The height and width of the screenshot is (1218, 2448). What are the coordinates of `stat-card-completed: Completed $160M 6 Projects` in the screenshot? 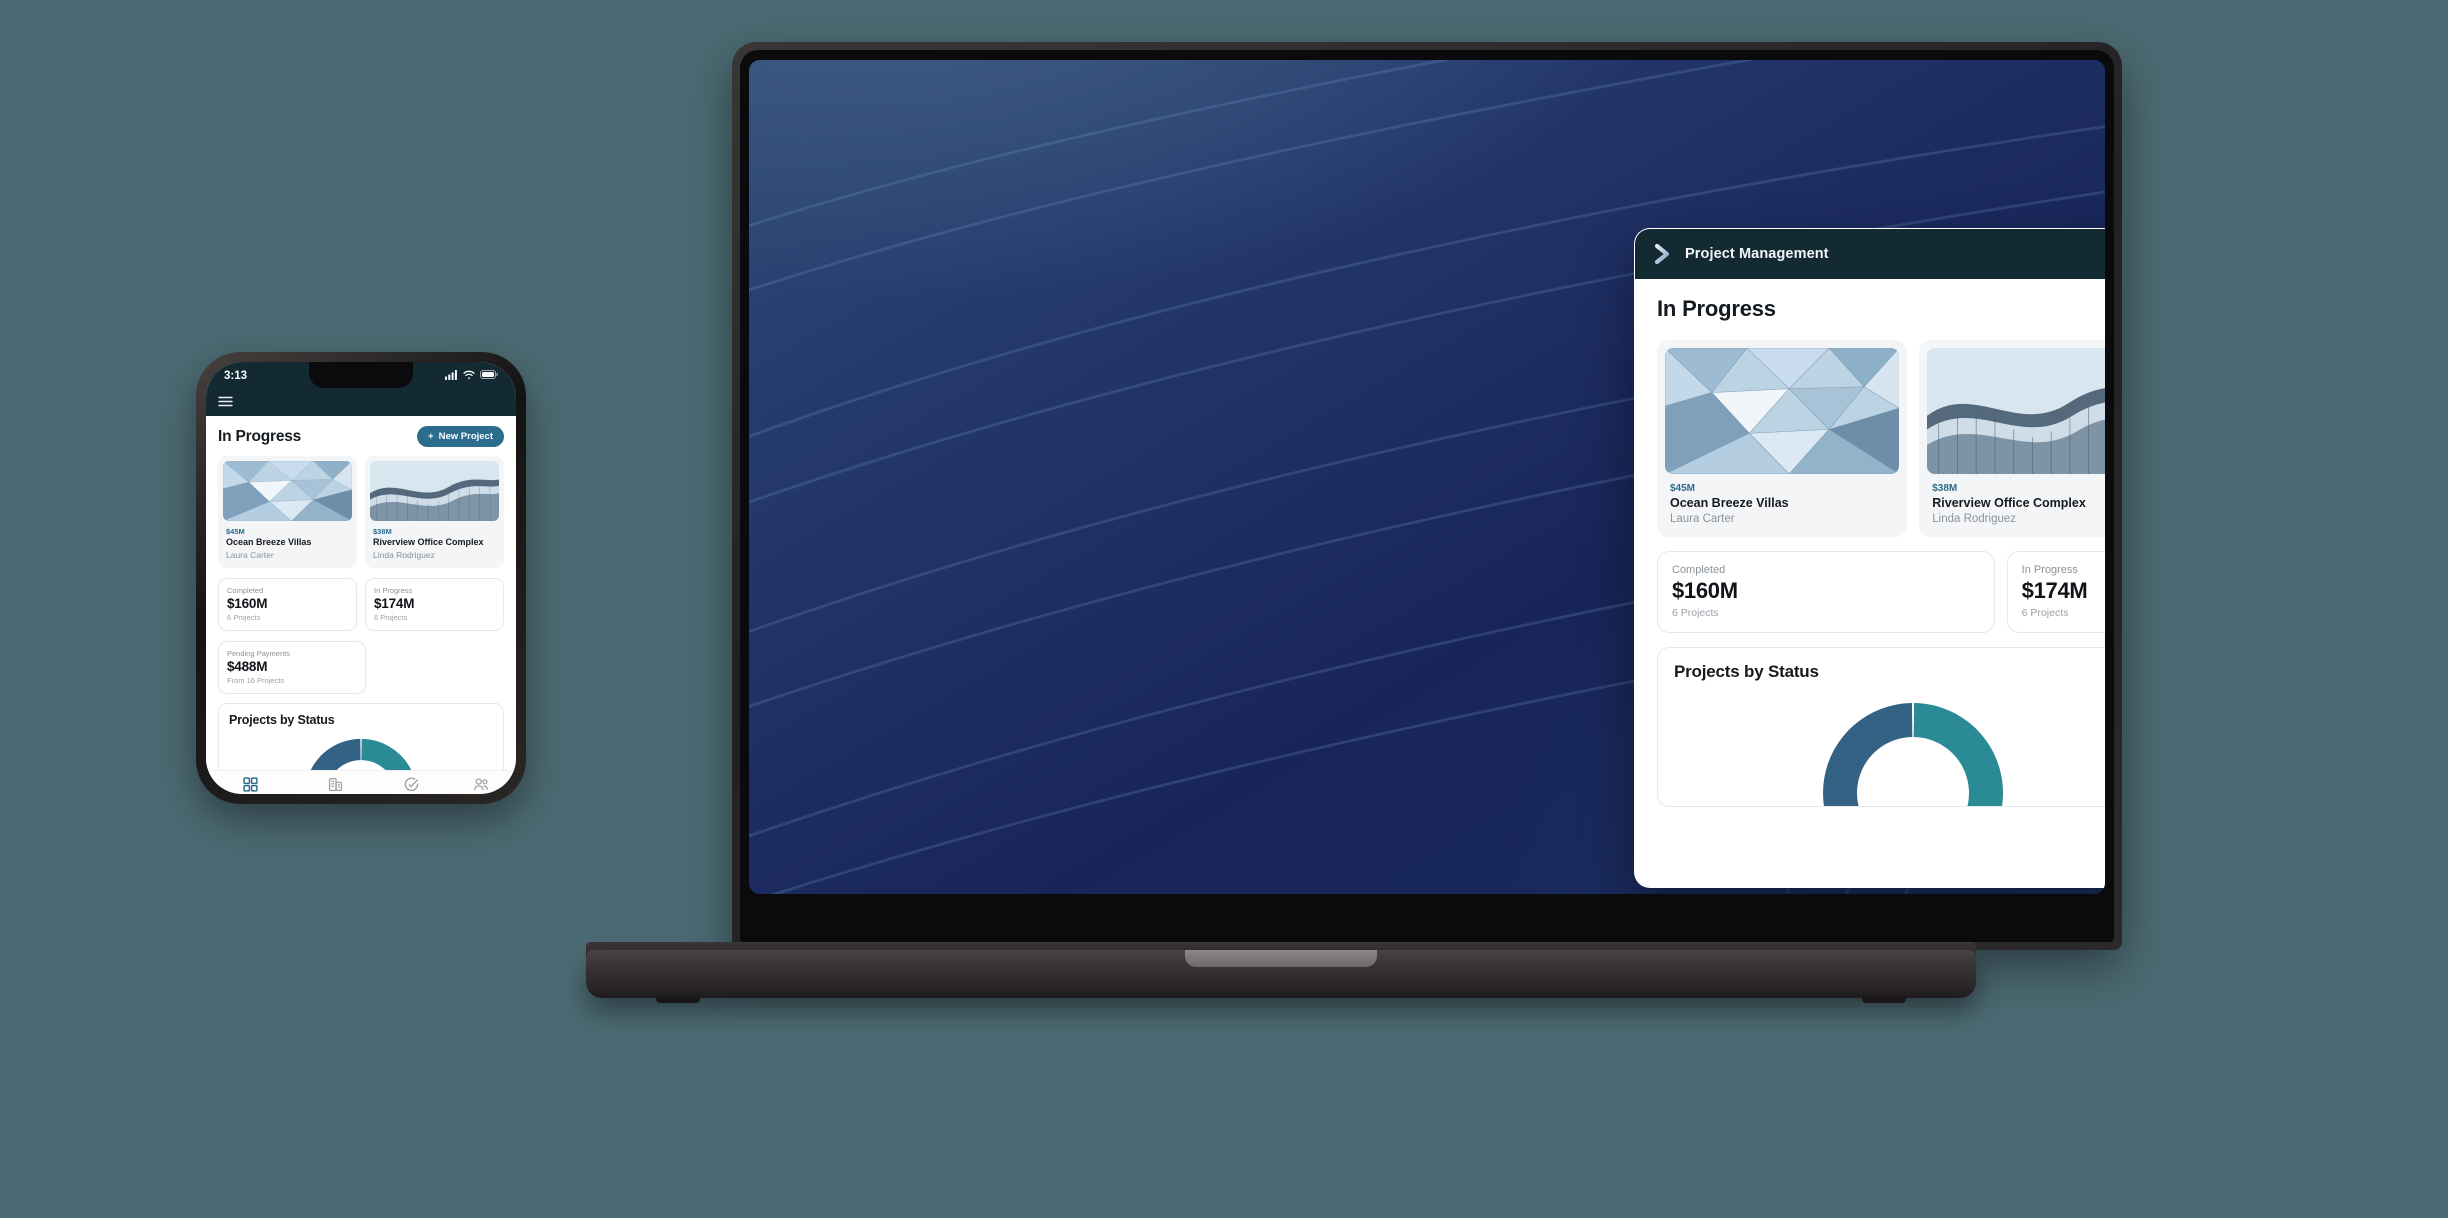 It's located at (1826, 592).